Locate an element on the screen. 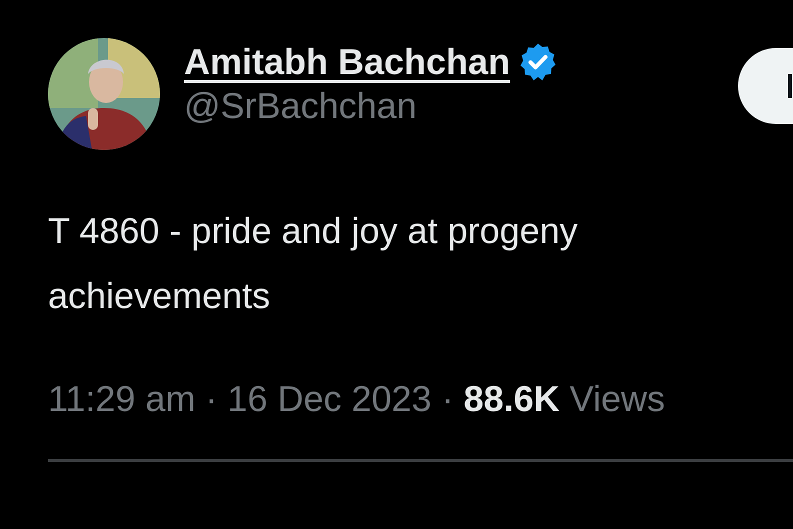 This screenshot has height=529, width=793. author-handle: @SrBachchan is located at coordinates (371, 106).